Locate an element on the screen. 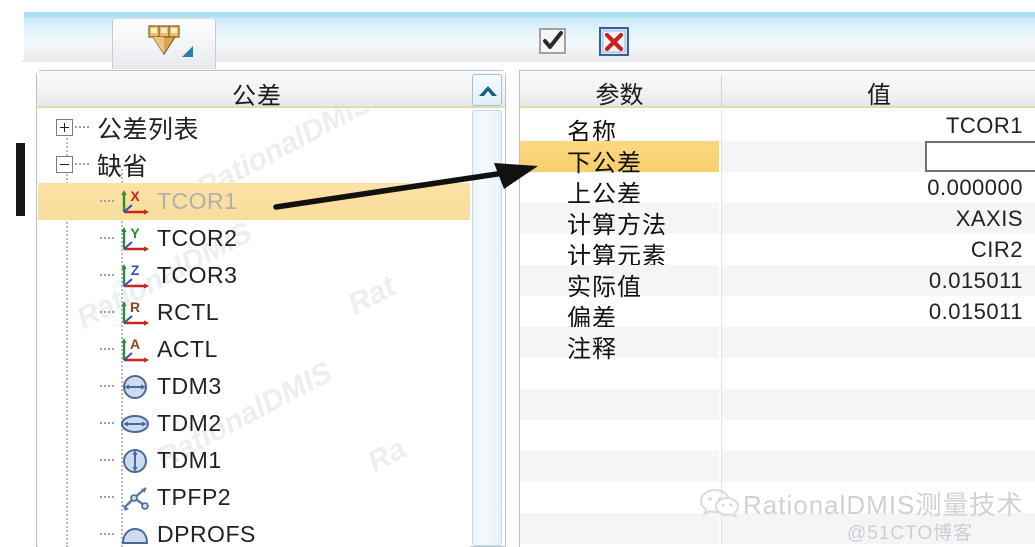 The image size is (1035, 547). scroll-up-arrow-icon is located at coordinates (487, 90).